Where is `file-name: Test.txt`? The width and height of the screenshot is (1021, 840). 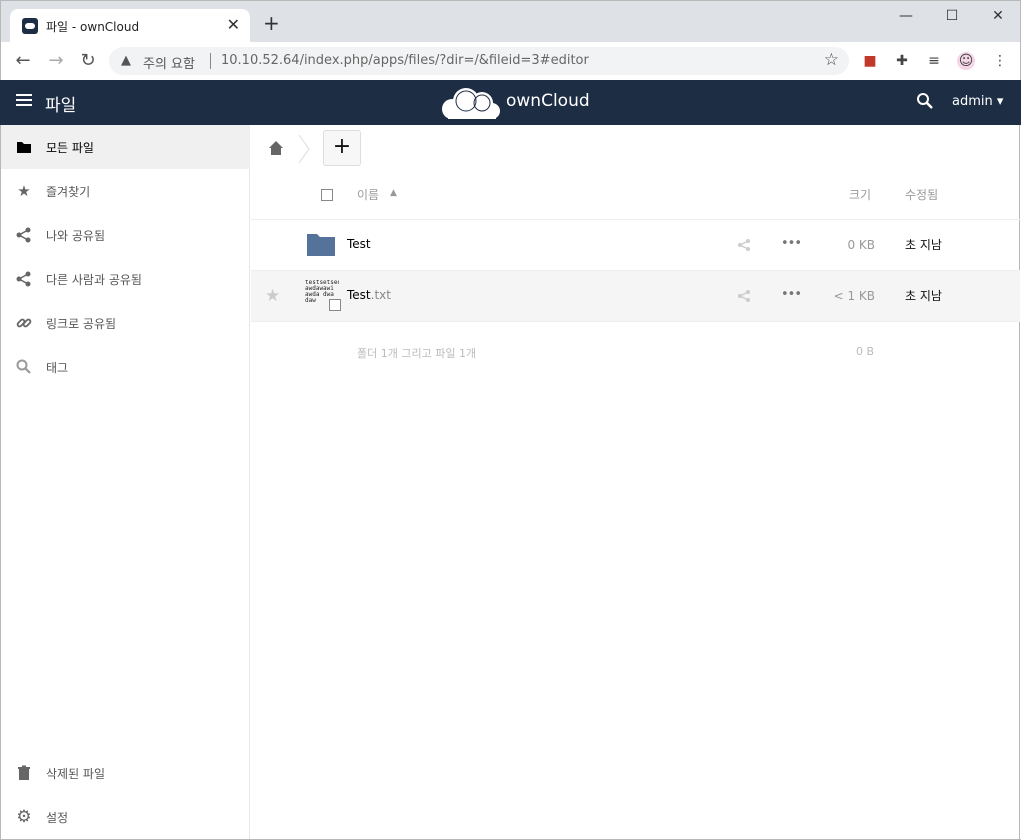 file-name: Test.txt is located at coordinates (369, 295).